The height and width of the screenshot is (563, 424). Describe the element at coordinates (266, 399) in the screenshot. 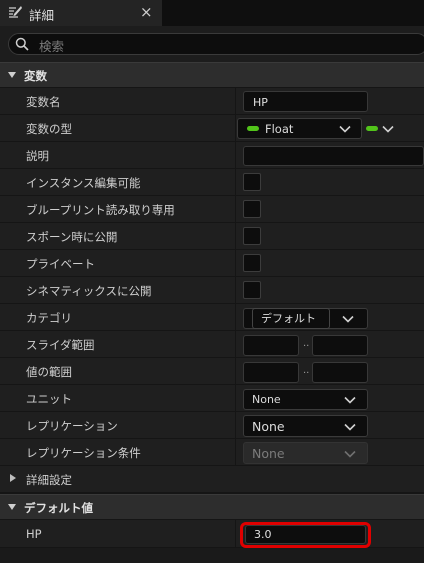

I see `units-value: None` at that location.